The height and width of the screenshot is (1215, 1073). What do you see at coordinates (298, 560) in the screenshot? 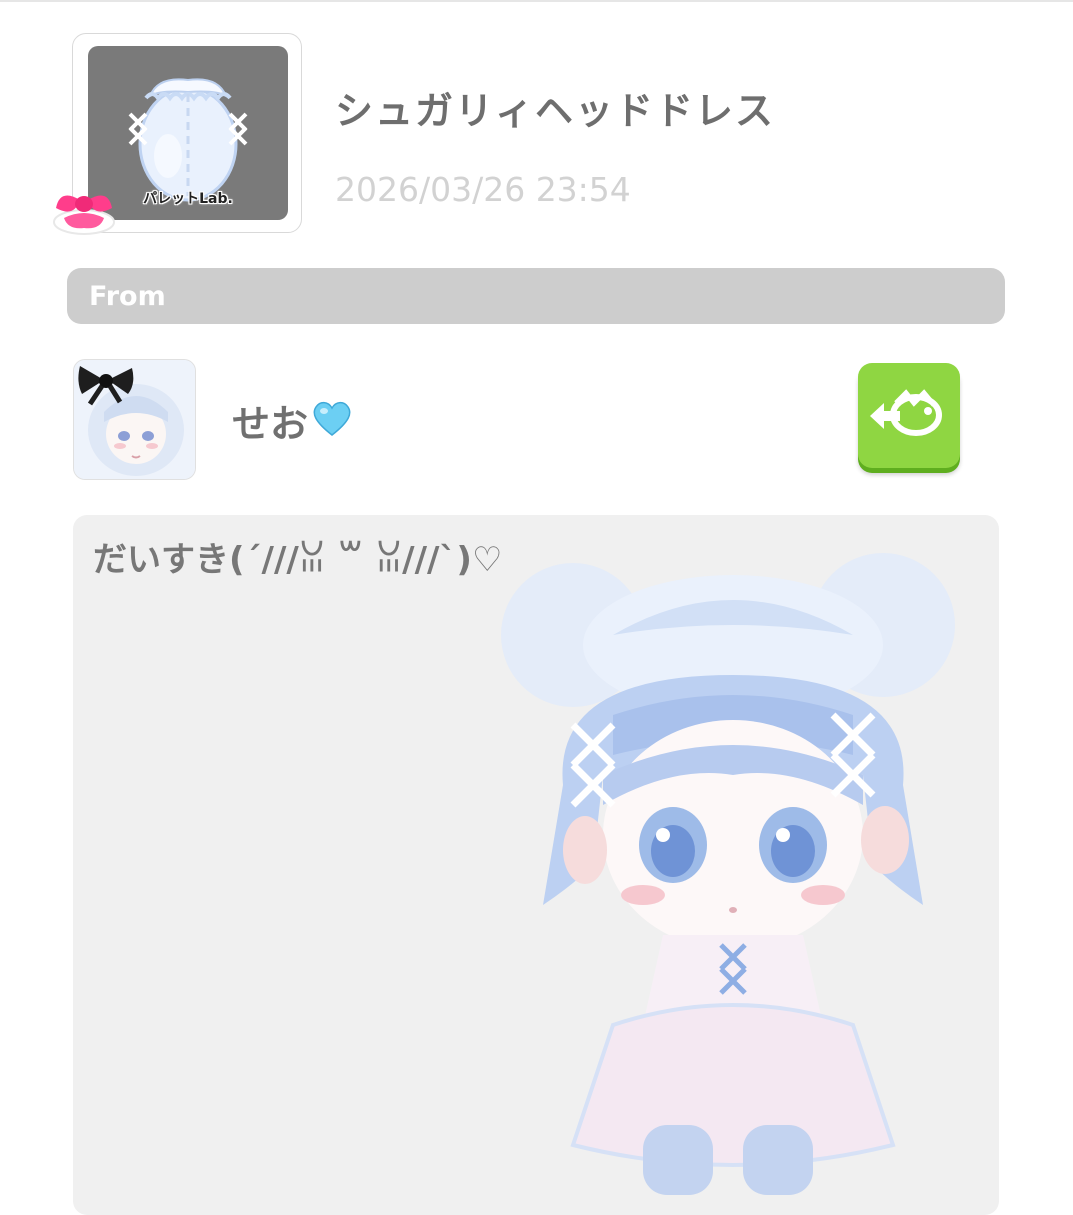
I see `message-text: だいすき(´///ꈍ ꒳ ꈍ///`)♡` at bounding box center [298, 560].